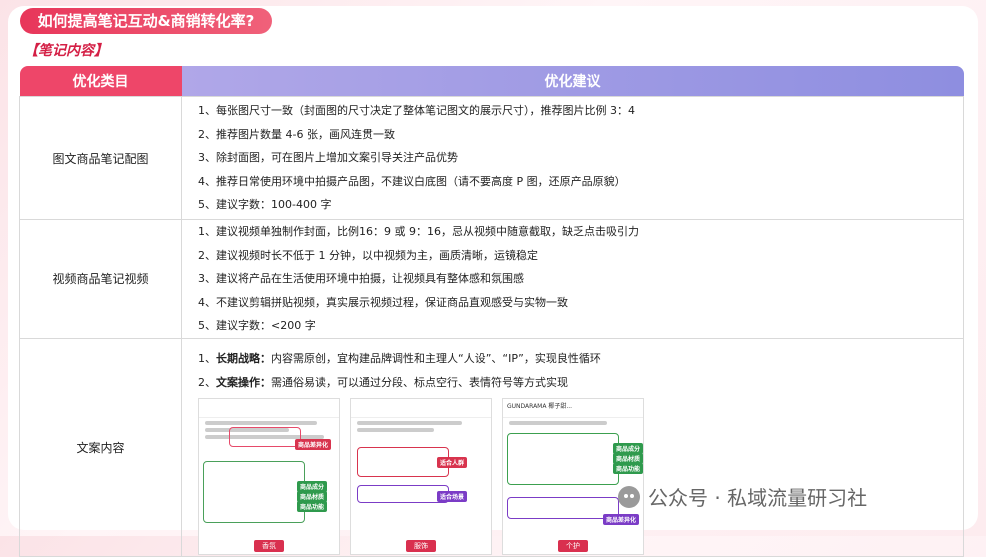  What do you see at coordinates (265, 205) in the screenshot?
I see `suggestion-line: 5、建议字数：100-400 字` at bounding box center [265, 205].